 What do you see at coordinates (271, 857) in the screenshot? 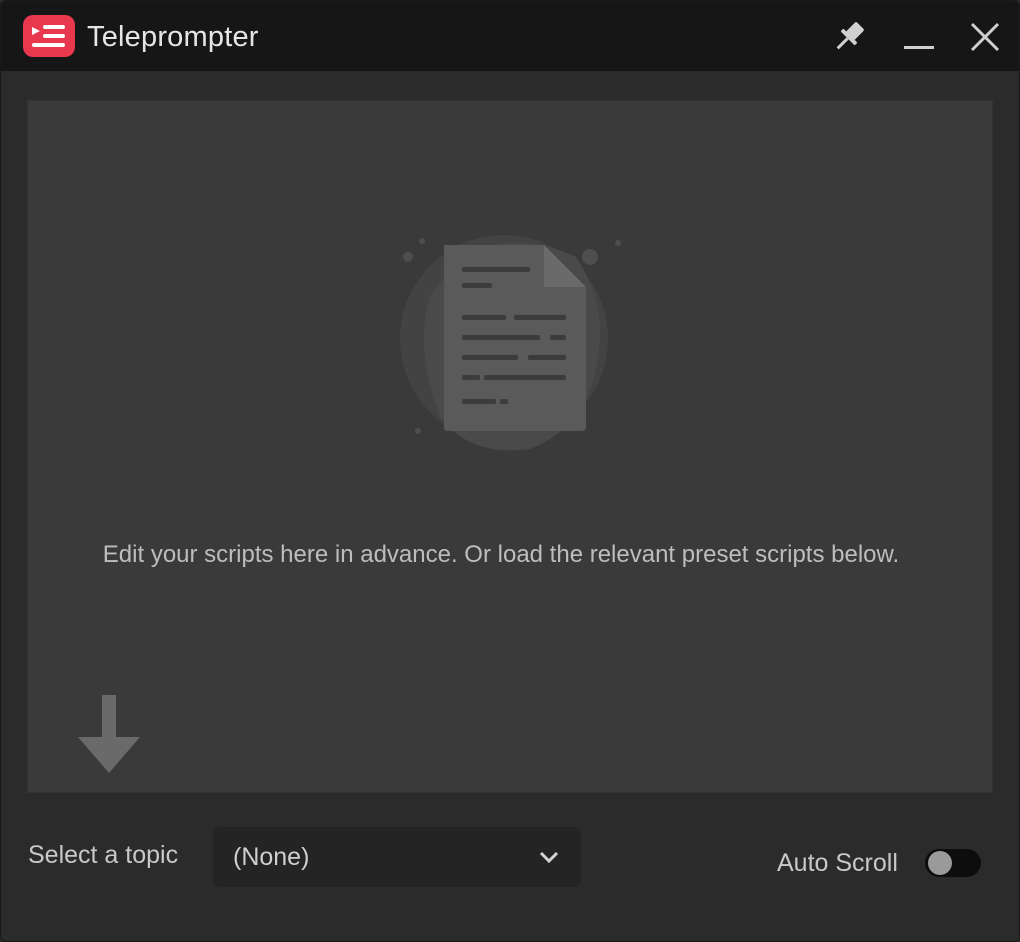
I see `topic-selected-value: (None)` at bounding box center [271, 857].